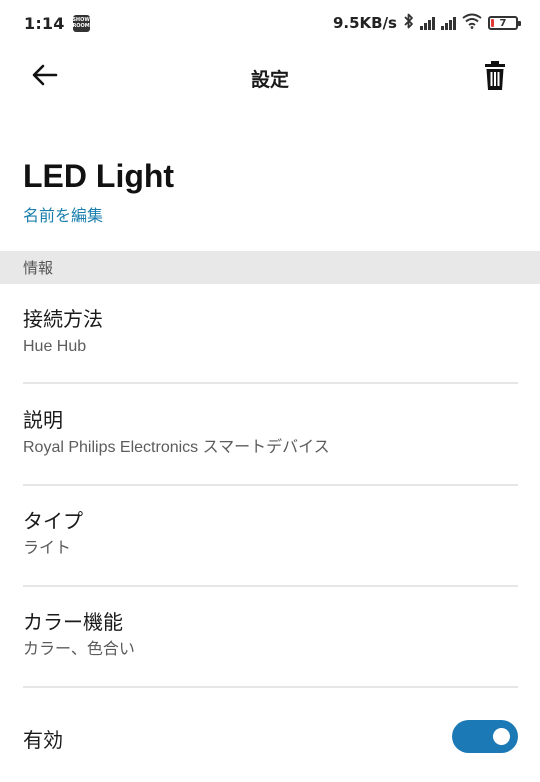 The width and height of the screenshot is (540, 782). I want to click on battery-level: 7, so click(503, 23).